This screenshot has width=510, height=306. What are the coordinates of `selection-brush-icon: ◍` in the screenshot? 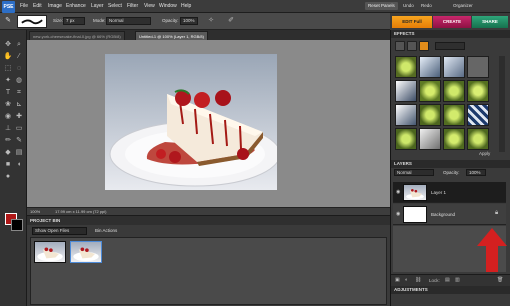 It's located at (19, 81).